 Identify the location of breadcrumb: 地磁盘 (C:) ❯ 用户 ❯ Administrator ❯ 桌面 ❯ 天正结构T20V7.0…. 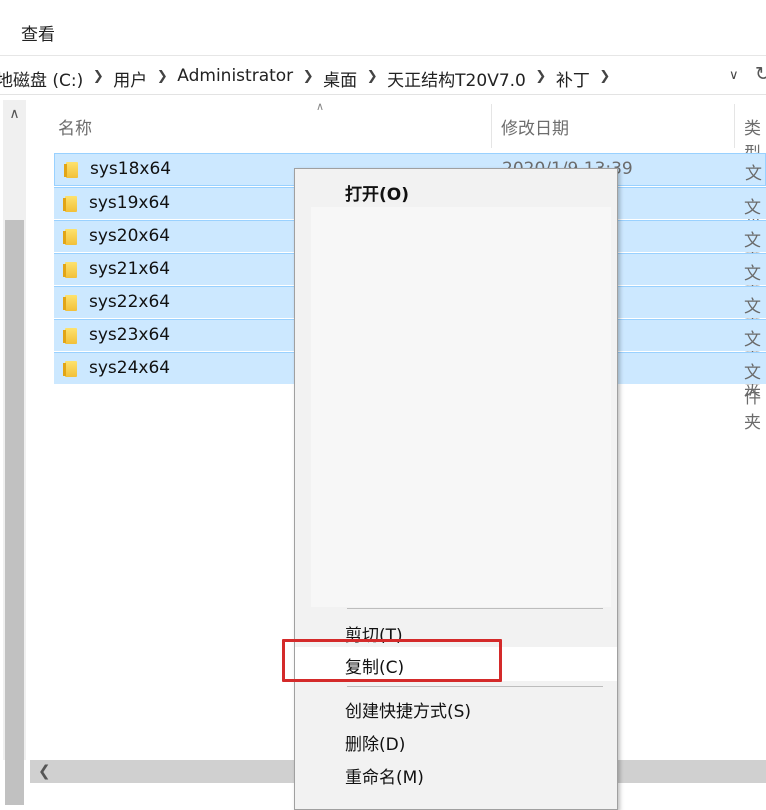
(310, 78).